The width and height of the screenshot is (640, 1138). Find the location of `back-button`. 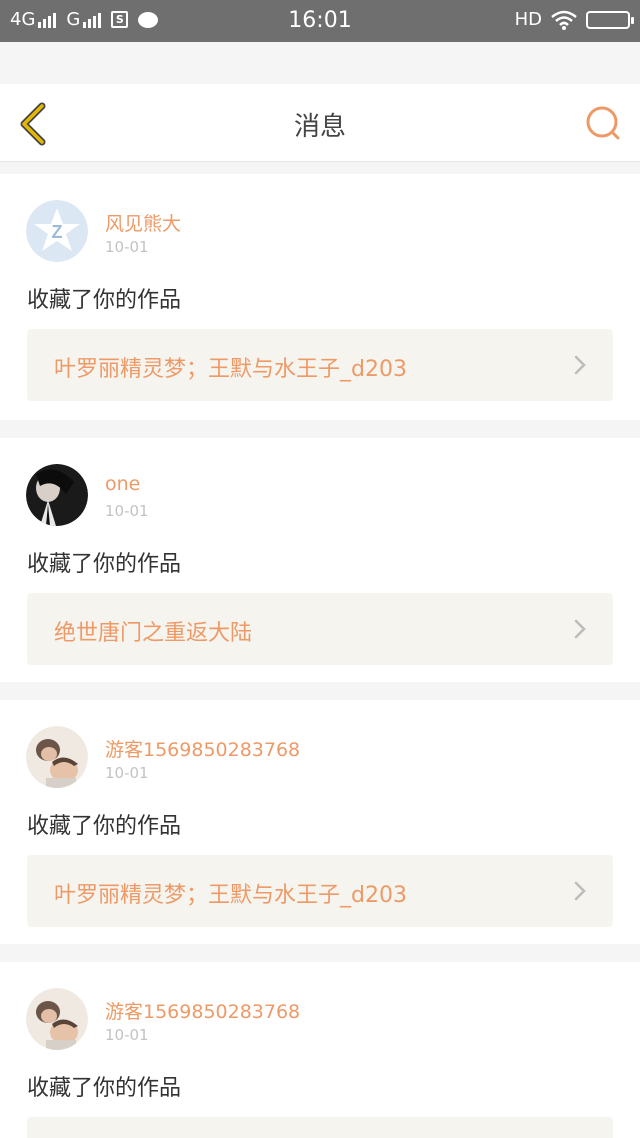

back-button is located at coordinates (34, 124).